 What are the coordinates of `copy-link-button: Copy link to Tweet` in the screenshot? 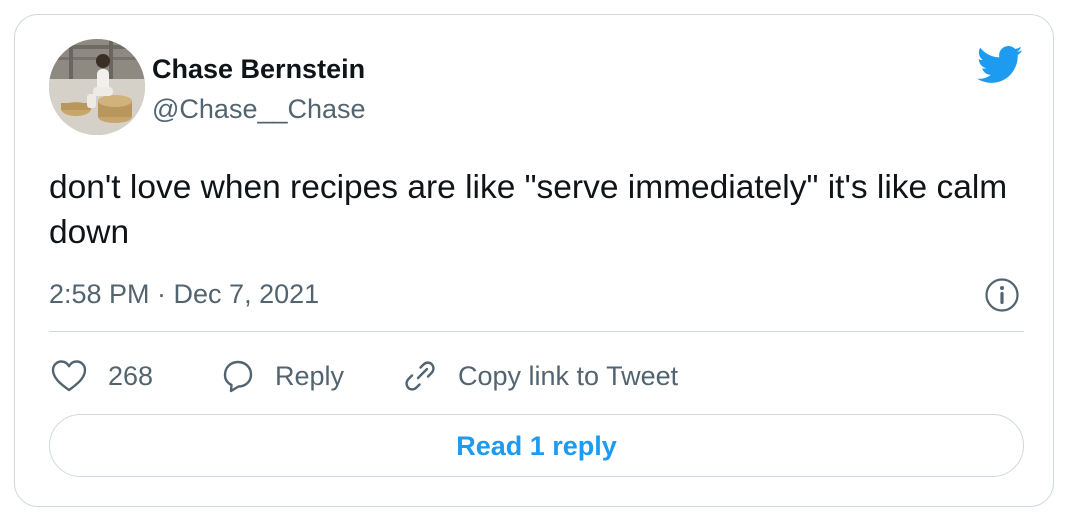 It's located at (540, 376).